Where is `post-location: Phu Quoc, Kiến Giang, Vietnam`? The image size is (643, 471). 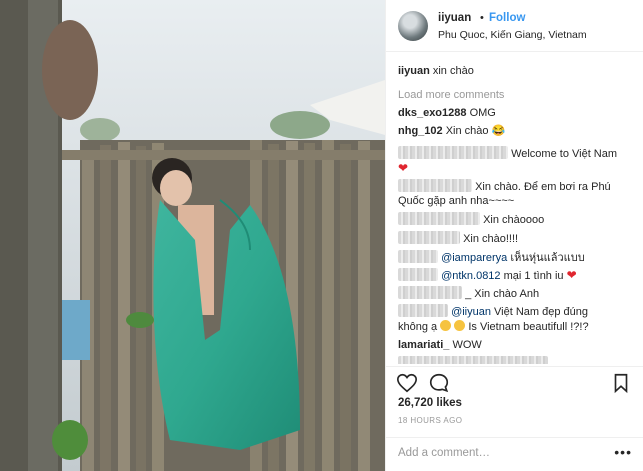
post-location: Phu Quoc, Kiến Giang, Vietnam is located at coordinates (512, 35).